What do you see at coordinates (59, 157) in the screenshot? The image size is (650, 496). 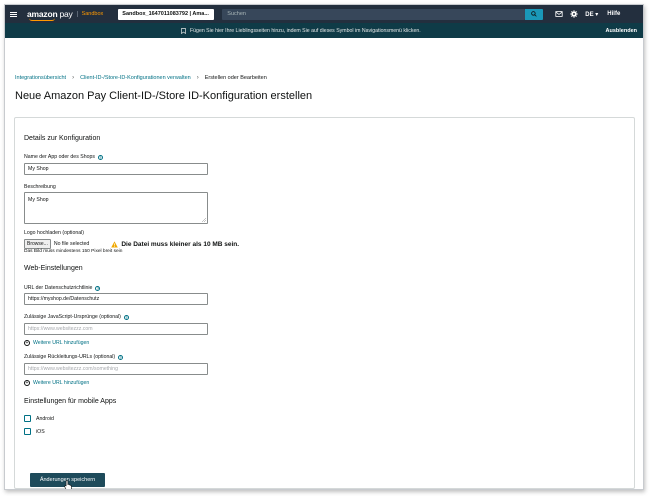 I see `app-name-label-text: Name der App oder des Shops` at bounding box center [59, 157].